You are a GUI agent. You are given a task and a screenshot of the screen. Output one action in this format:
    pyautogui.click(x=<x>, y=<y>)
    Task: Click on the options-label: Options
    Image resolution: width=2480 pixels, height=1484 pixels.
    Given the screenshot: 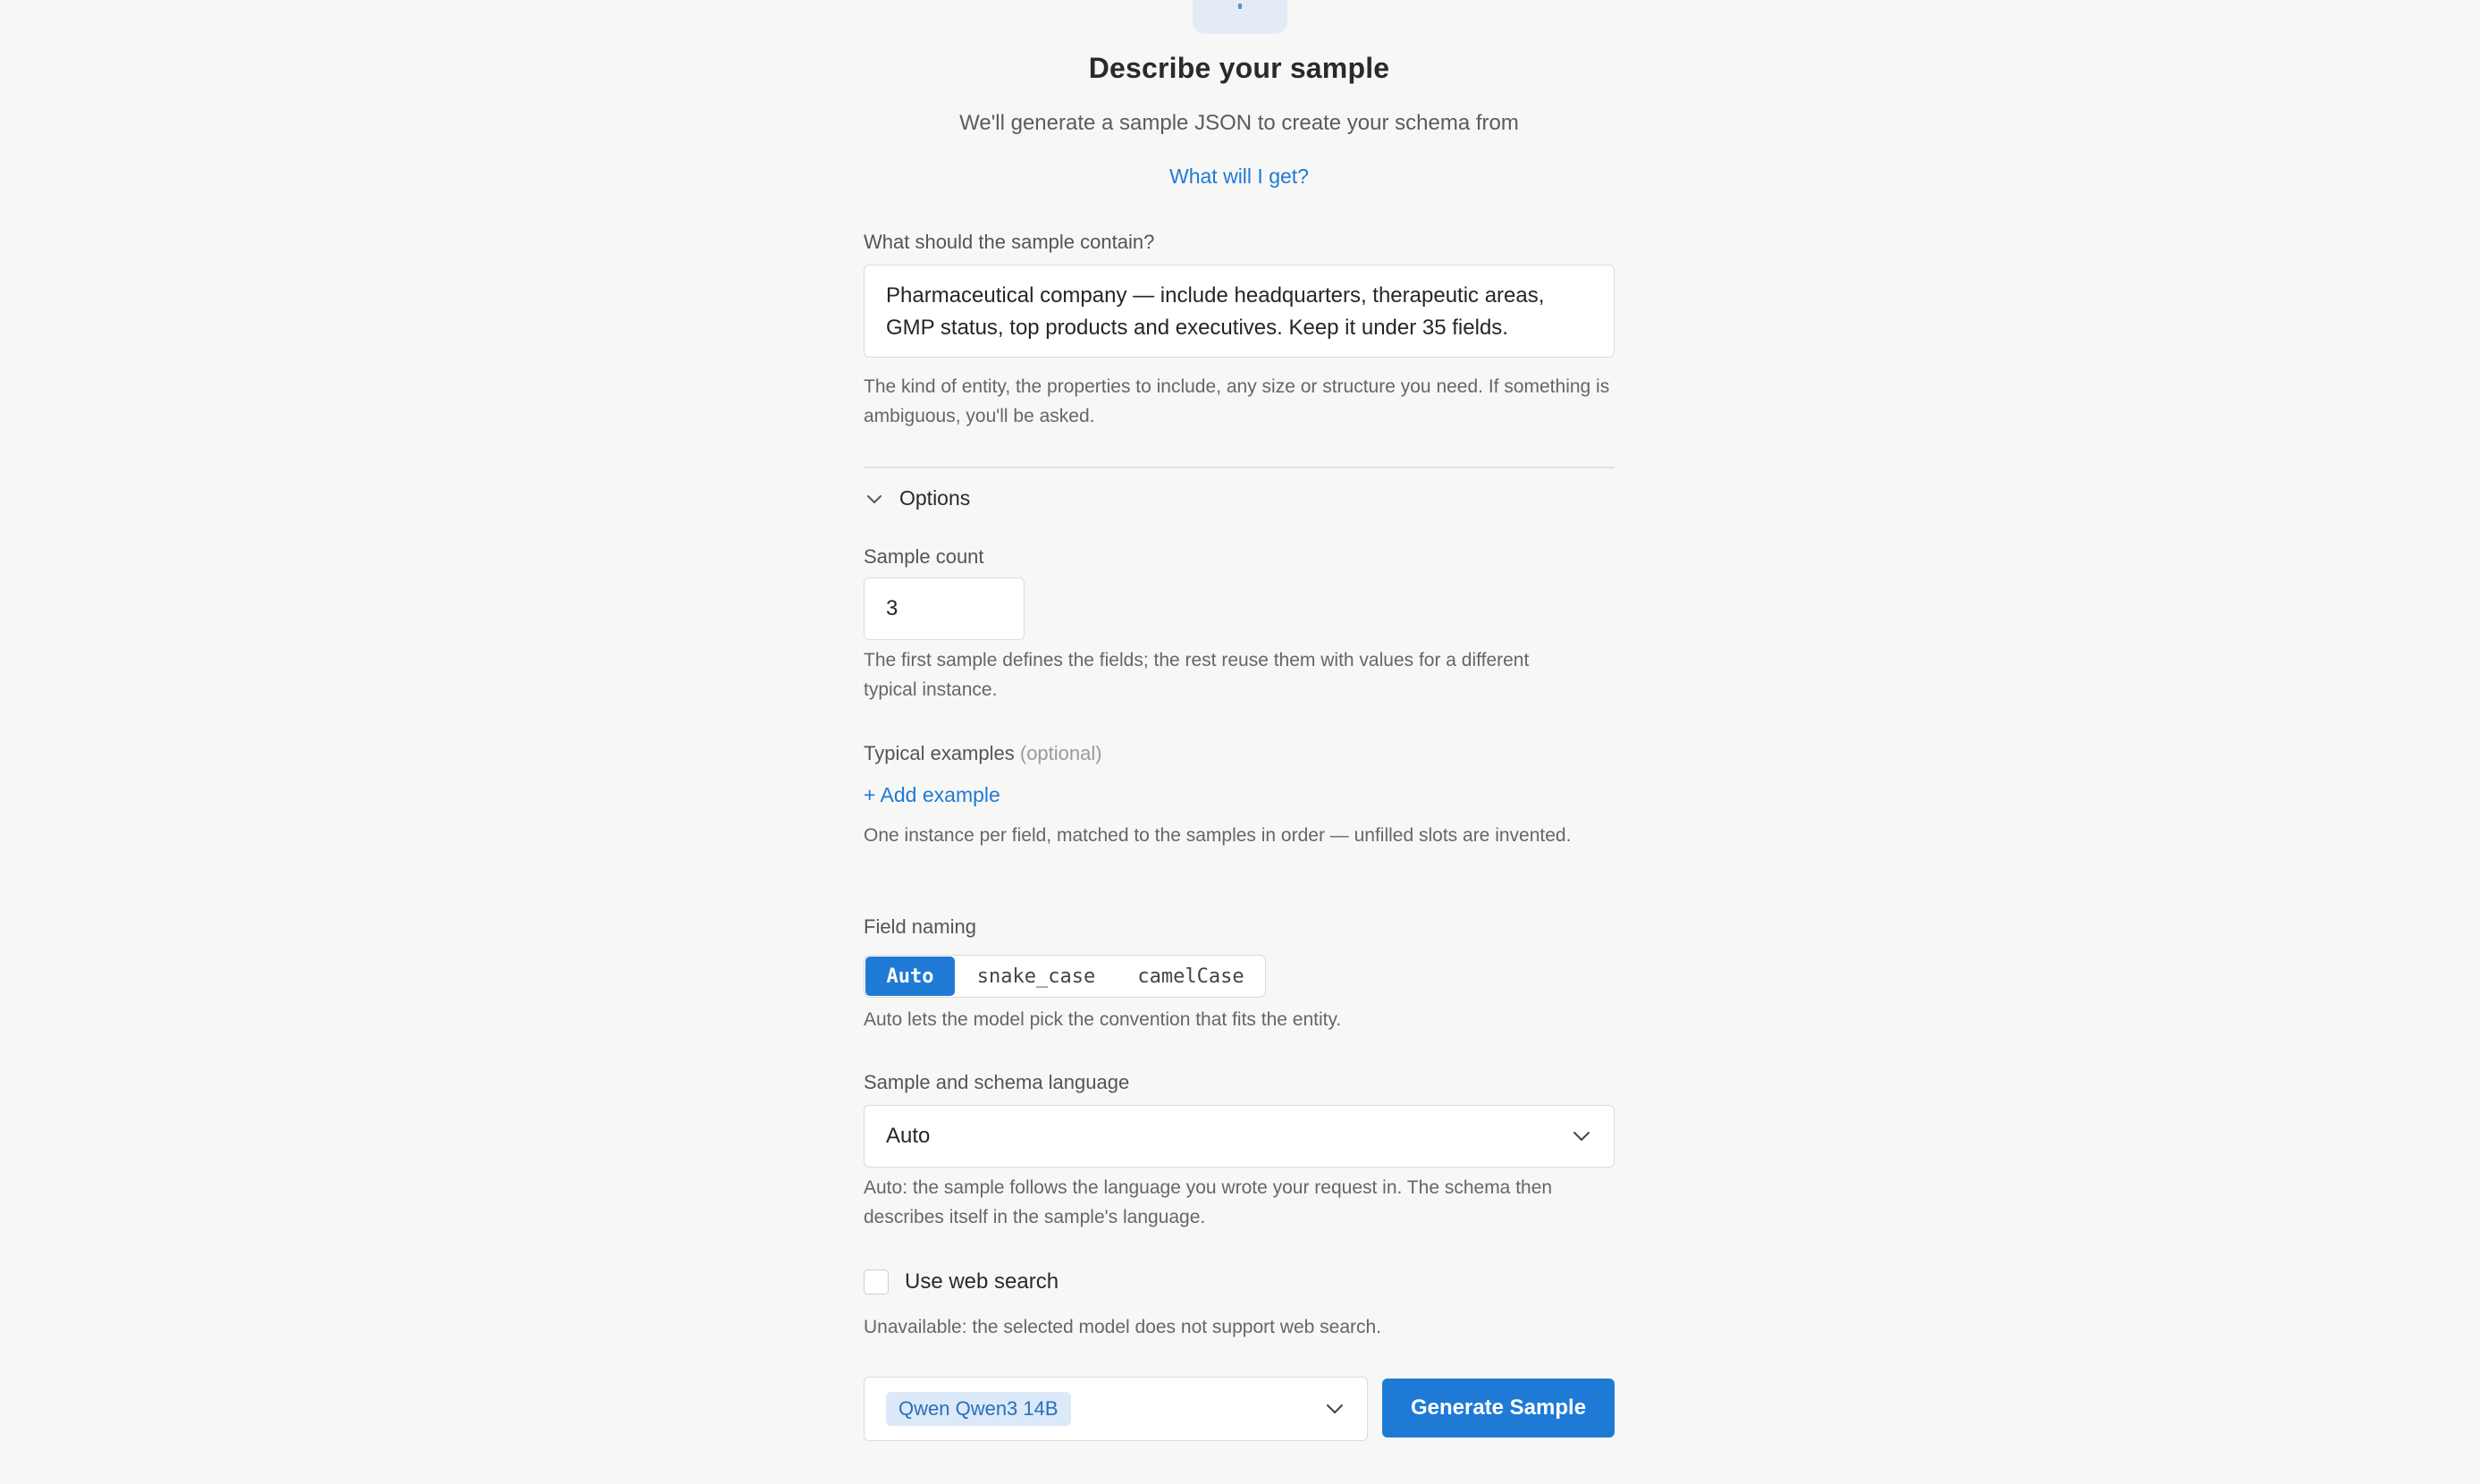 What is the action you would take?
    pyautogui.click(x=935, y=498)
    